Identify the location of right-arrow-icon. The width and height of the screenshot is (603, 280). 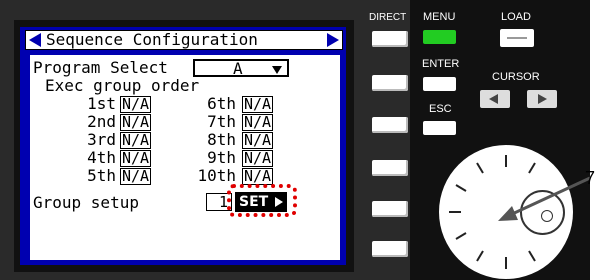
(333, 40).